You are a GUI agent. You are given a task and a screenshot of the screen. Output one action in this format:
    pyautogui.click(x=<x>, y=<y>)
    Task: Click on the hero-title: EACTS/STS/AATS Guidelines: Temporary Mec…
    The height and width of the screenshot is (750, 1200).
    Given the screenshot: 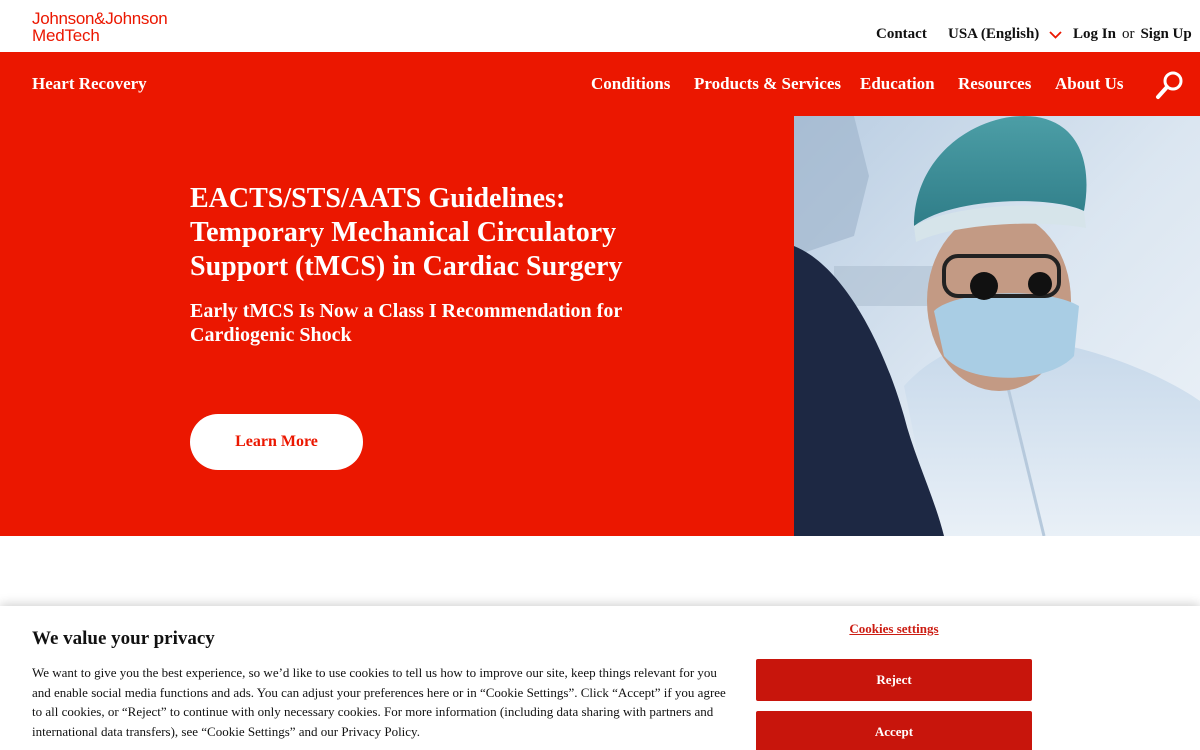 What is the action you would take?
    pyautogui.click(x=406, y=232)
    